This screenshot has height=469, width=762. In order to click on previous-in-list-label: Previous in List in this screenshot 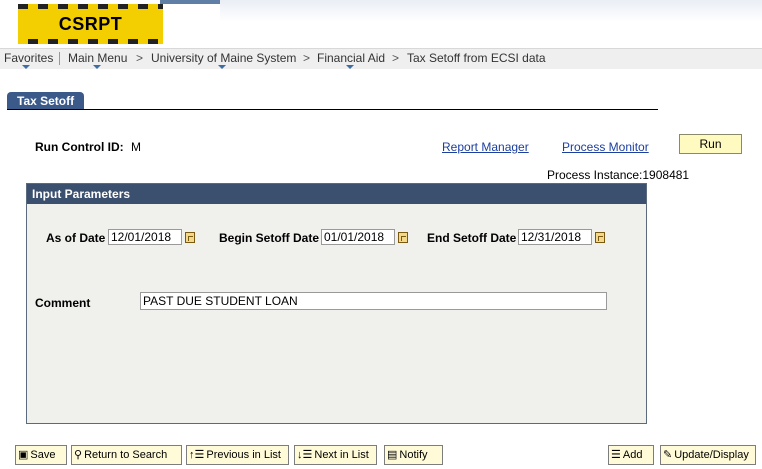, I will do `click(243, 455)`.